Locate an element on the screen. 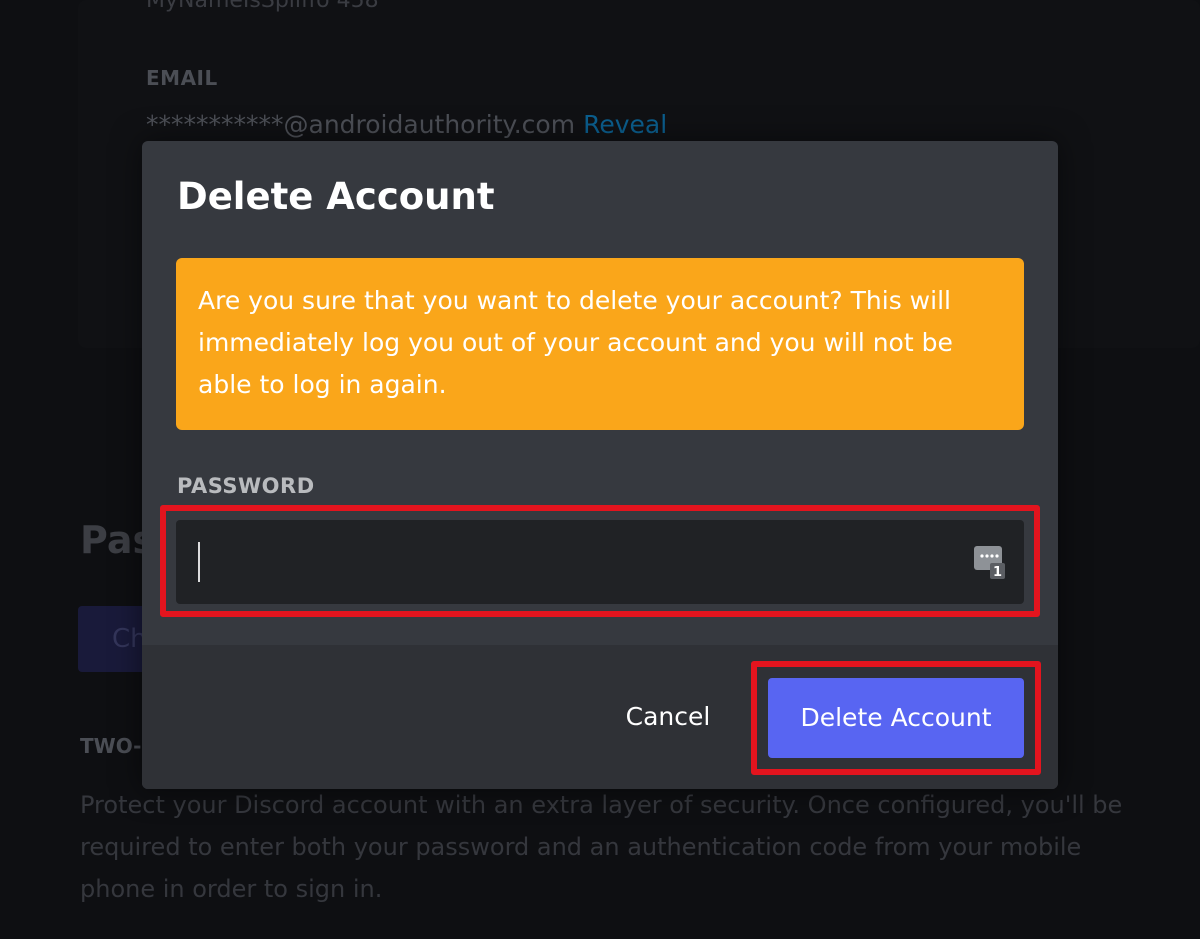  modal-footer: Cancel Delete Account is located at coordinates (600, 717).